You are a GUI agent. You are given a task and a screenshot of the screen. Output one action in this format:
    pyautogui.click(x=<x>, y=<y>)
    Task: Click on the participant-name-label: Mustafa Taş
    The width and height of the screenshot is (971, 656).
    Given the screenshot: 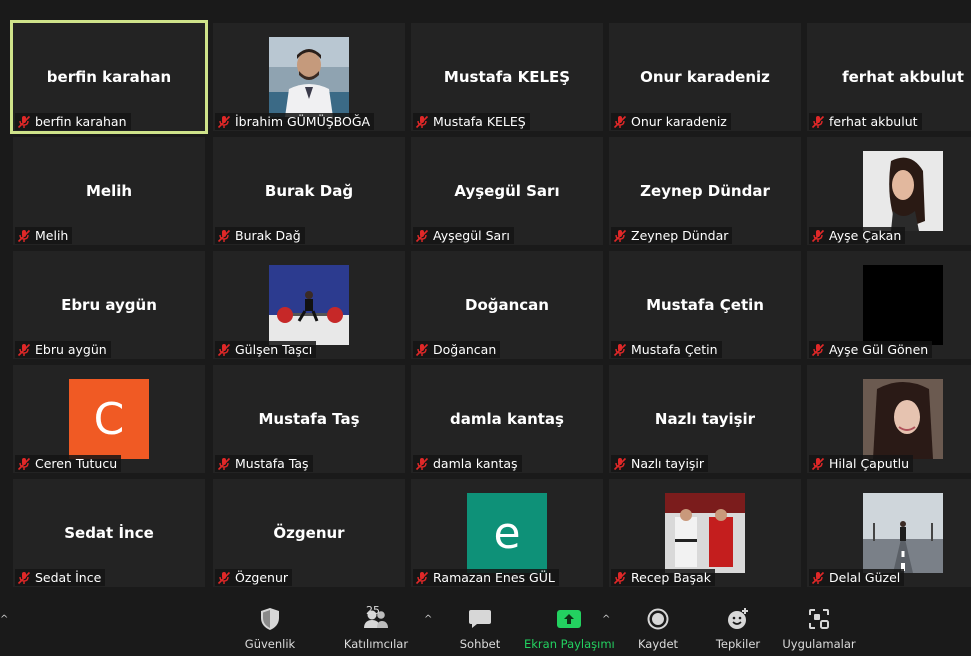 What is the action you would take?
    pyautogui.click(x=264, y=463)
    